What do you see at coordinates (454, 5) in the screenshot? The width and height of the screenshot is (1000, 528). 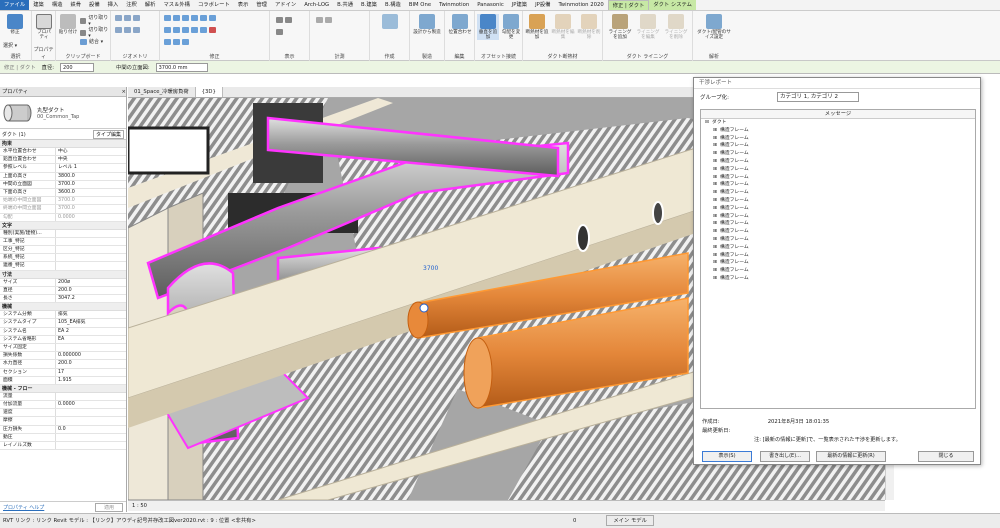 I see `menu-tab: Twinmotion` at bounding box center [454, 5].